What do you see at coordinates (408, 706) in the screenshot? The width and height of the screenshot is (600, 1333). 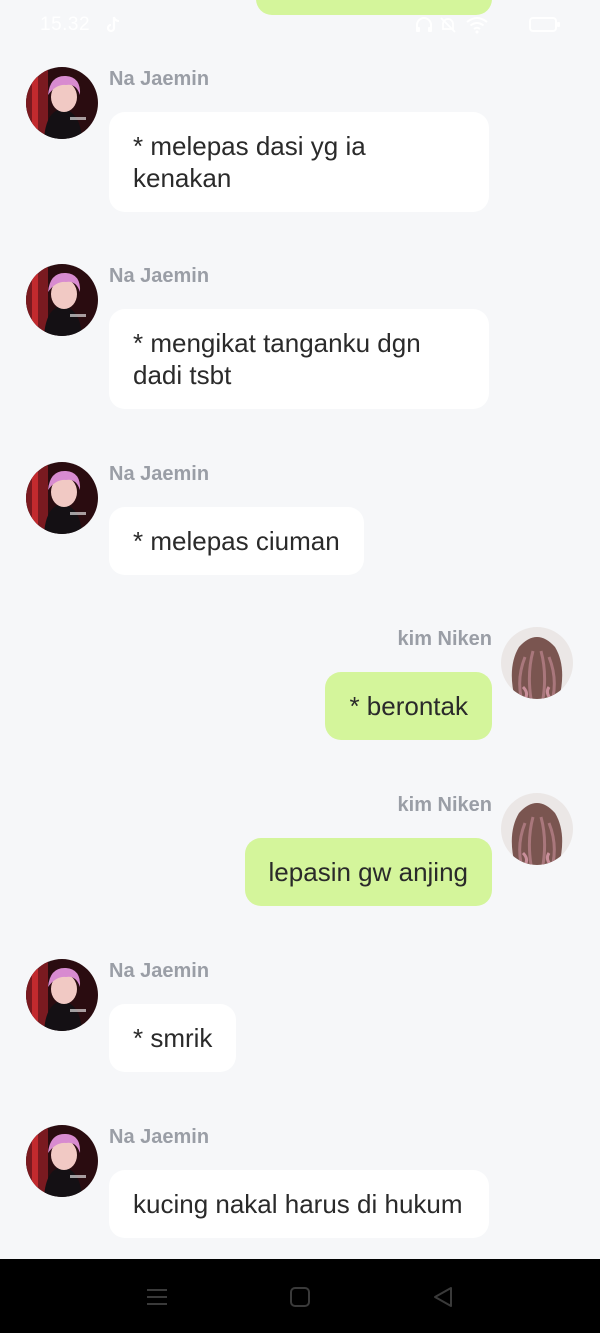 I see `message-bubble: * berontak` at bounding box center [408, 706].